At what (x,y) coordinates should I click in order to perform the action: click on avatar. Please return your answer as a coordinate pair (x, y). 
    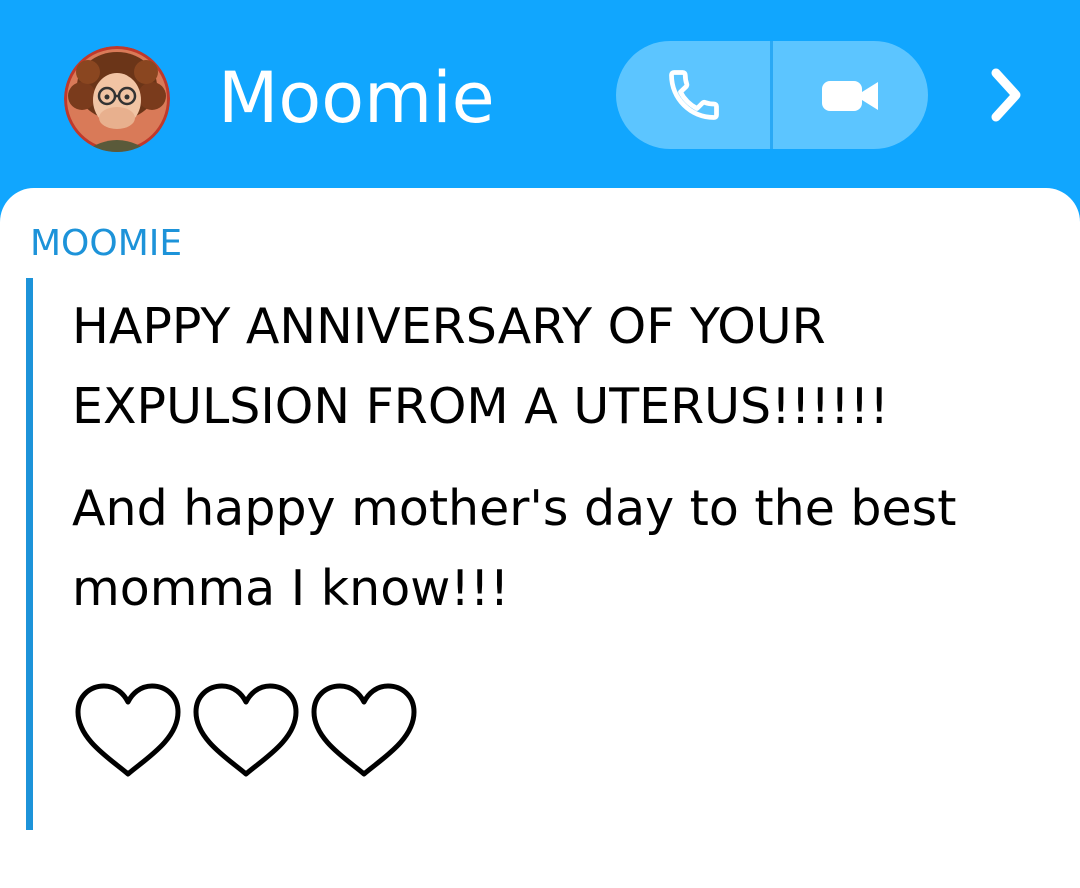
    Looking at the image, I should click on (117, 99).